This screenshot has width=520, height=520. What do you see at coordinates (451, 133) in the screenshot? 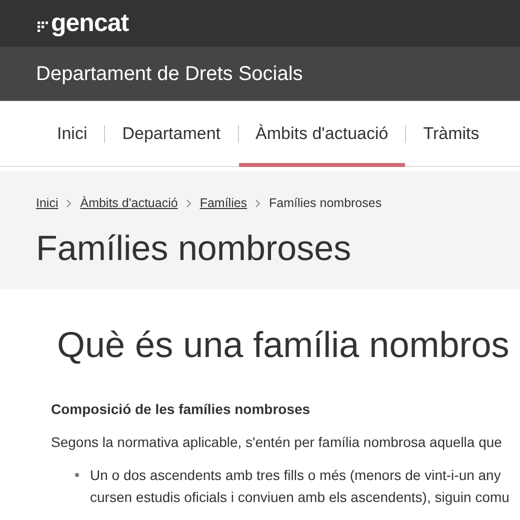
I see `nav-tab: Tràmits` at bounding box center [451, 133].